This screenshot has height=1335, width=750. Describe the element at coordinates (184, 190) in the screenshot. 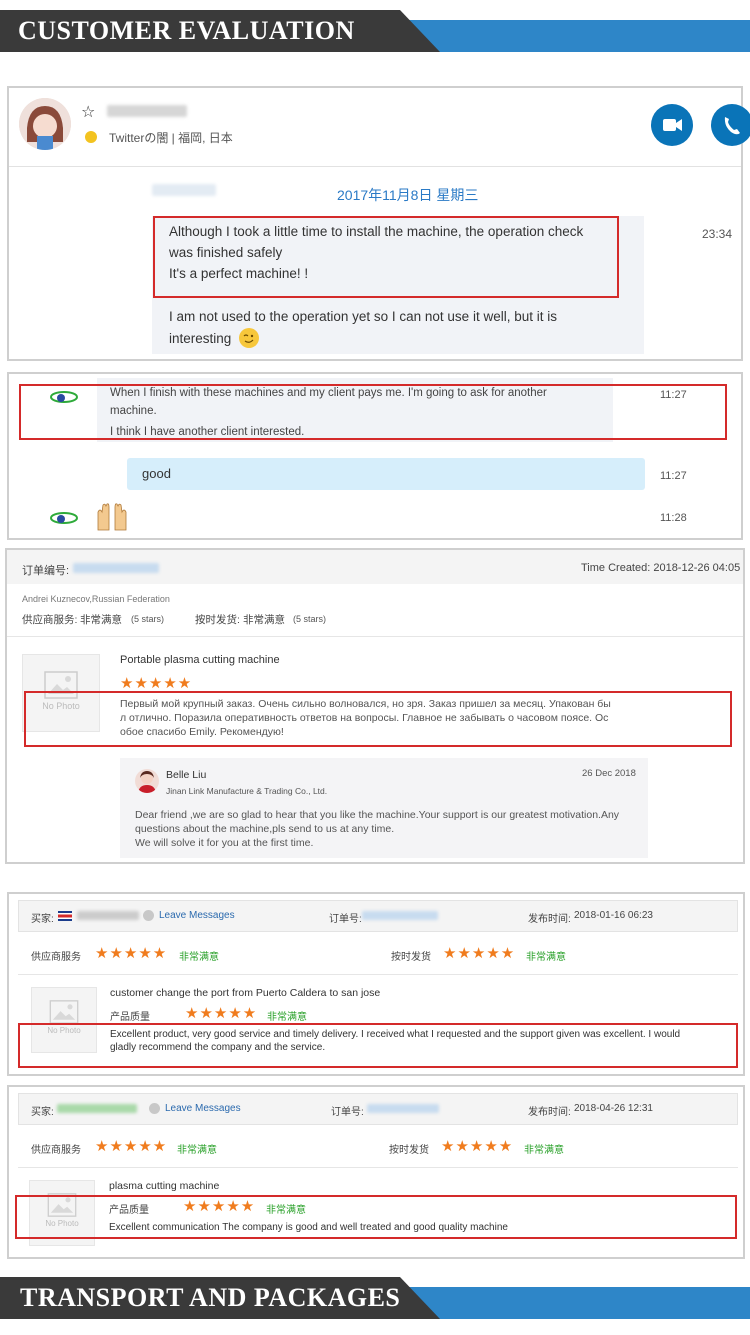

I see `sender-name-redacted` at that location.